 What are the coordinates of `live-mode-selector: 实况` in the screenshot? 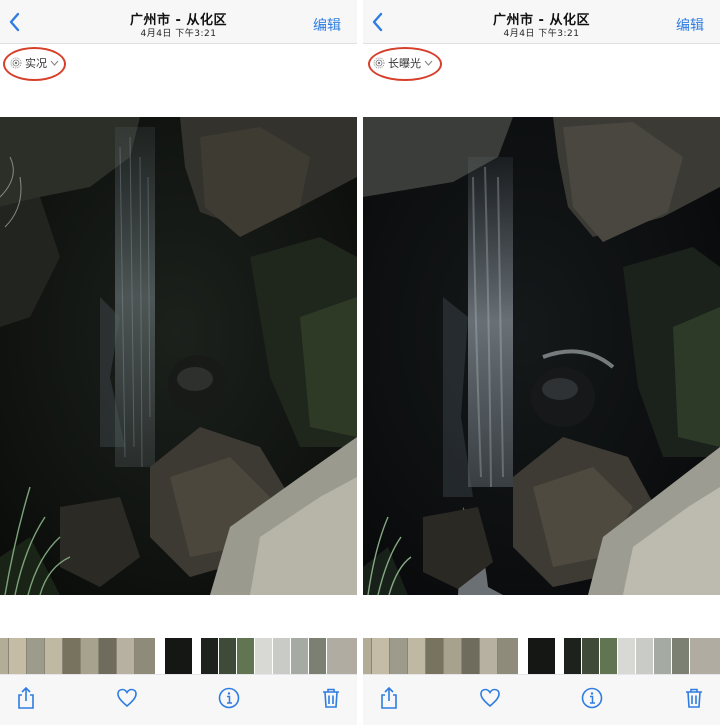 It's located at (34, 63).